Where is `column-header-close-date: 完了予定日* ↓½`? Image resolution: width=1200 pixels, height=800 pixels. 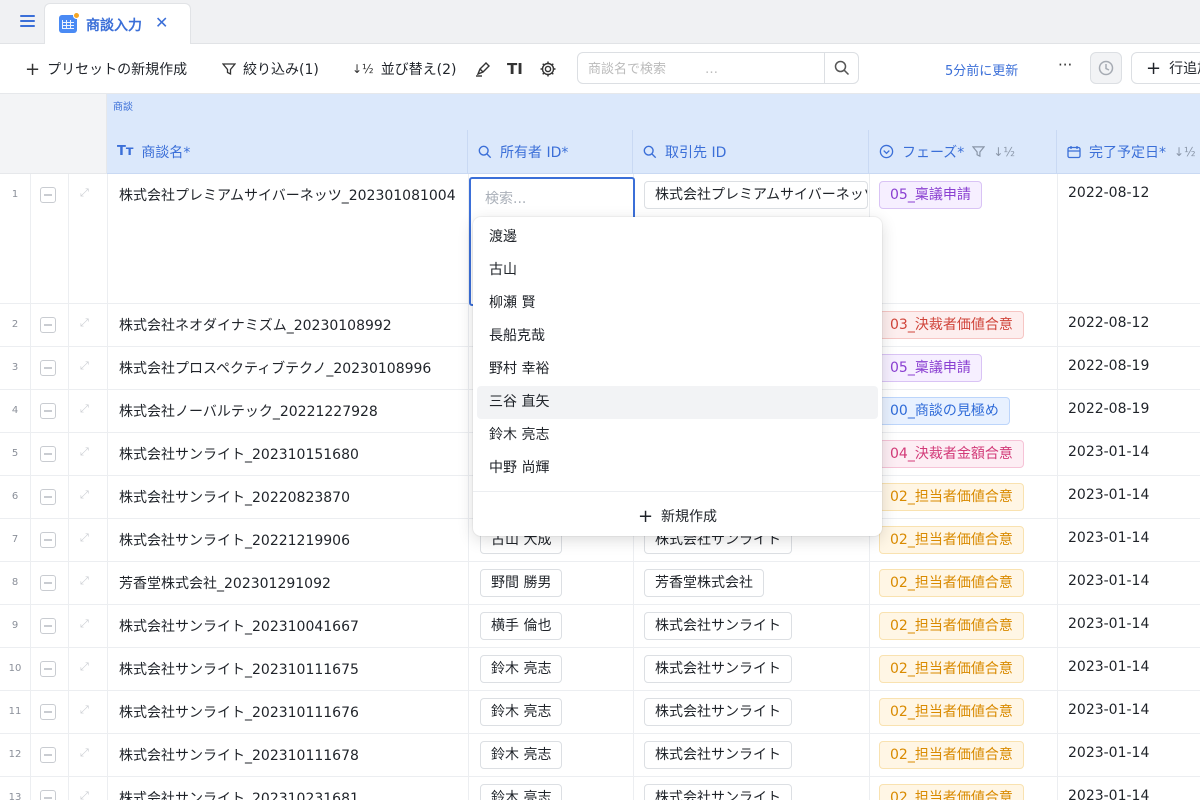 column-header-close-date: 完了予定日* ↓½ is located at coordinates (1128, 152).